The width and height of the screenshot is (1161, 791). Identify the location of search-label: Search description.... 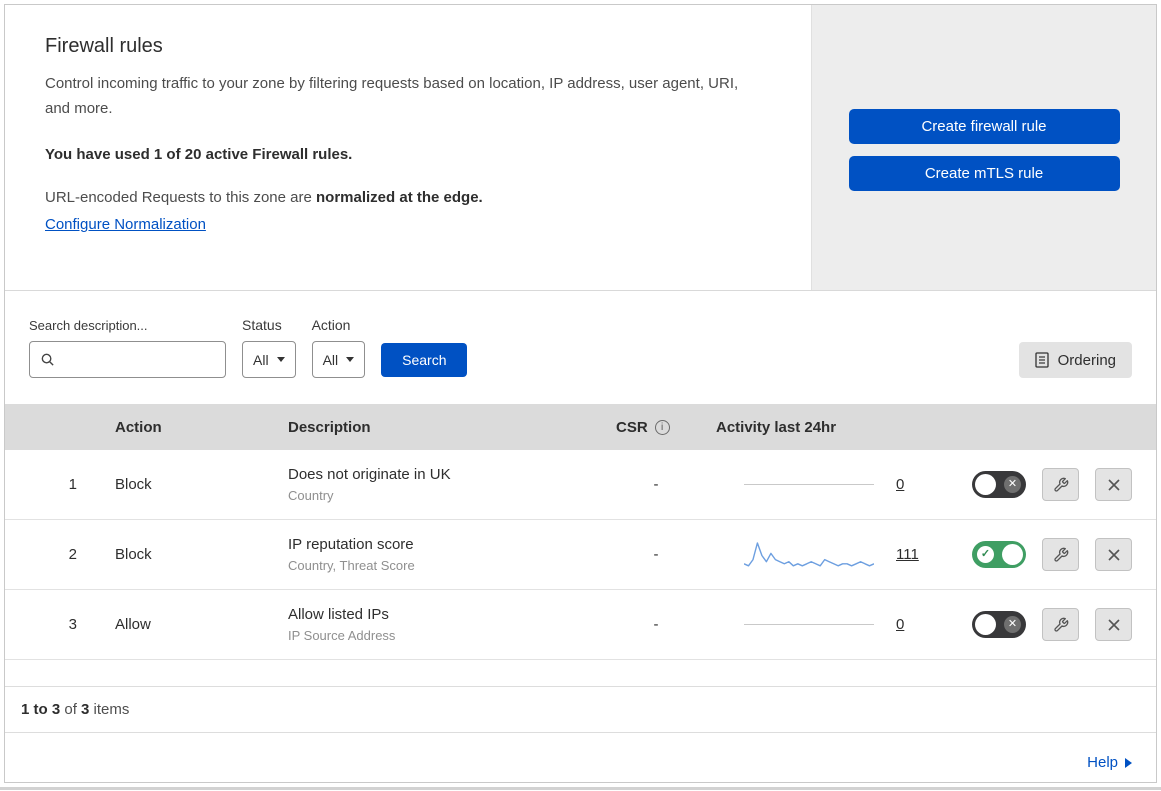
(88, 325).